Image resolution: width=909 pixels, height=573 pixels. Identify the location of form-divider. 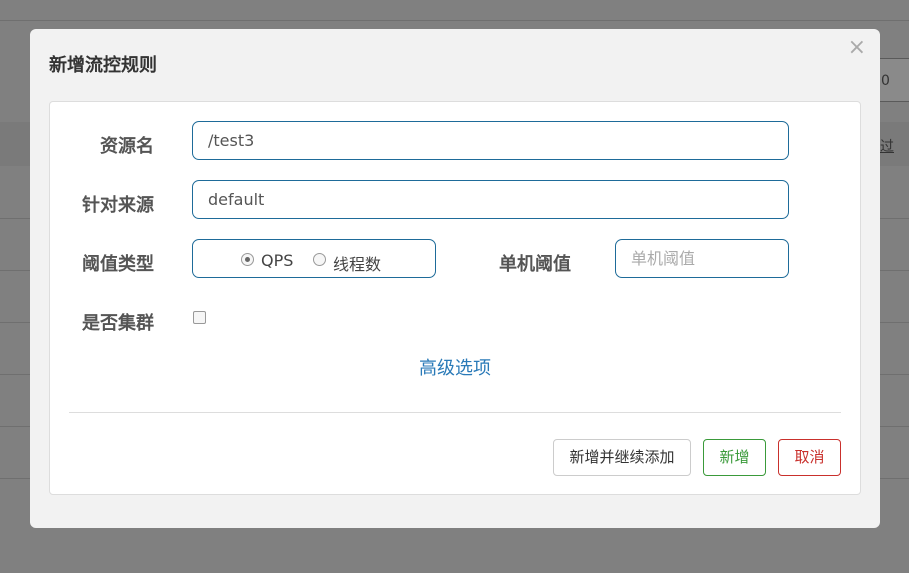
(455, 412).